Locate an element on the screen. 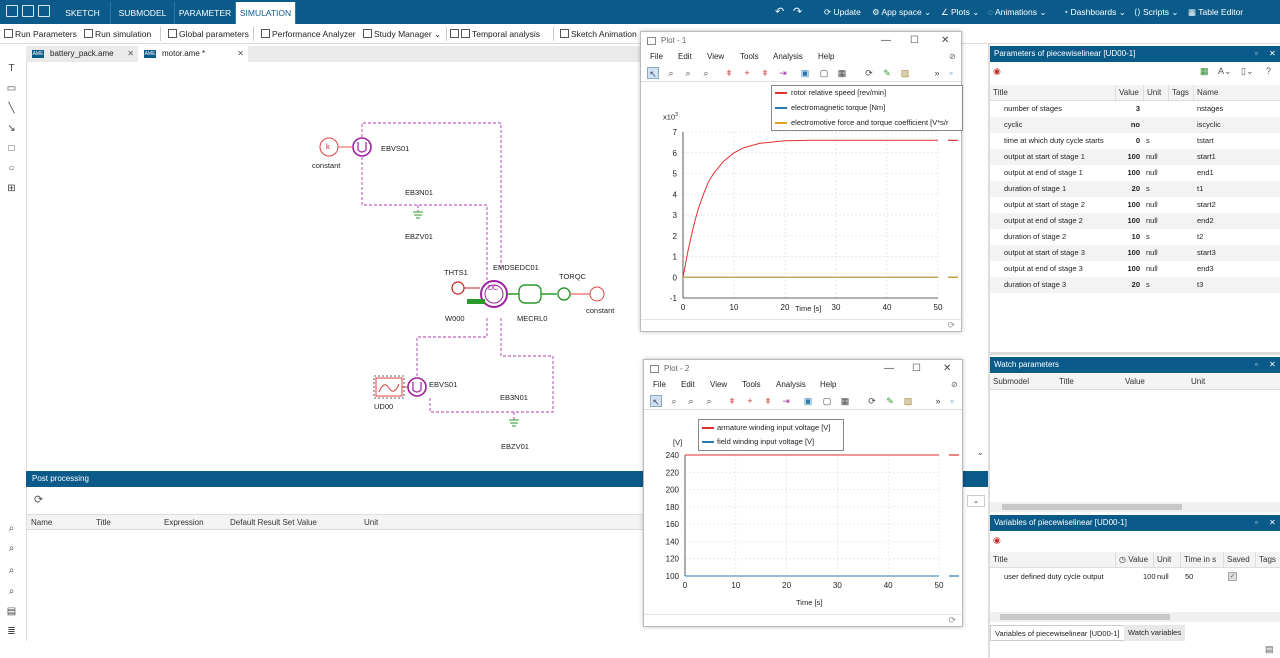 Image resolution: width=1280 pixels, height=658 pixels. scrollbar-thumb is located at coordinates (1092, 507).